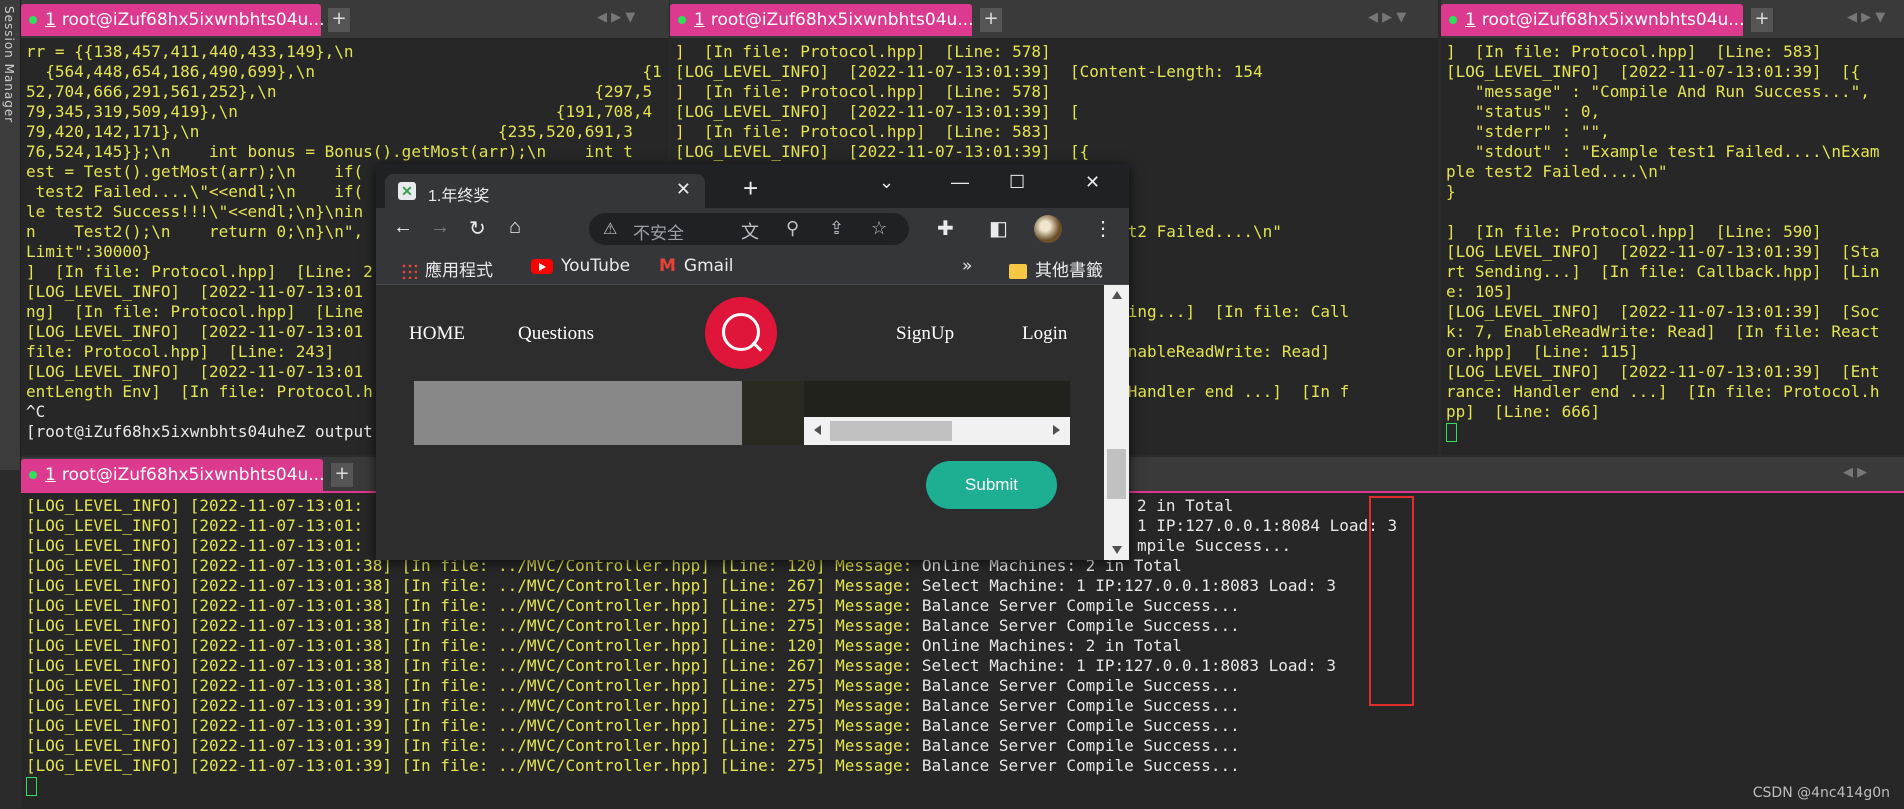 The width and height of the screenshot is (1904, 809). What do you see at coordinates (960, 182) in the screenshot?
I see `minimize-button: —` at bounding box center [960, 182].